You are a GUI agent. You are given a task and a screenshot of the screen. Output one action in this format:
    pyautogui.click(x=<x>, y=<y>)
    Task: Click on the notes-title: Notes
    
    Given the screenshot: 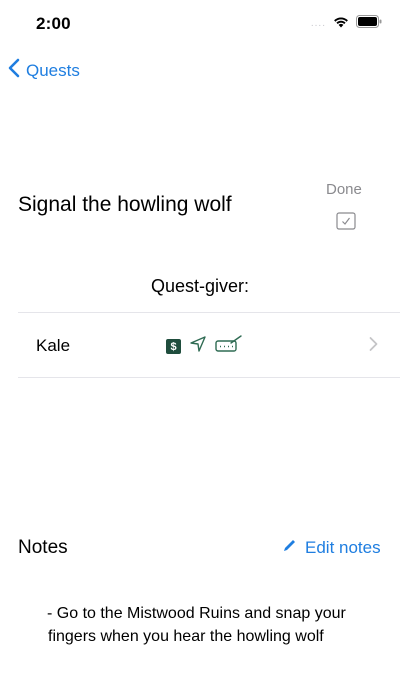 What is the action you would take?
    pyautogui.click(x=43, y=547)
    